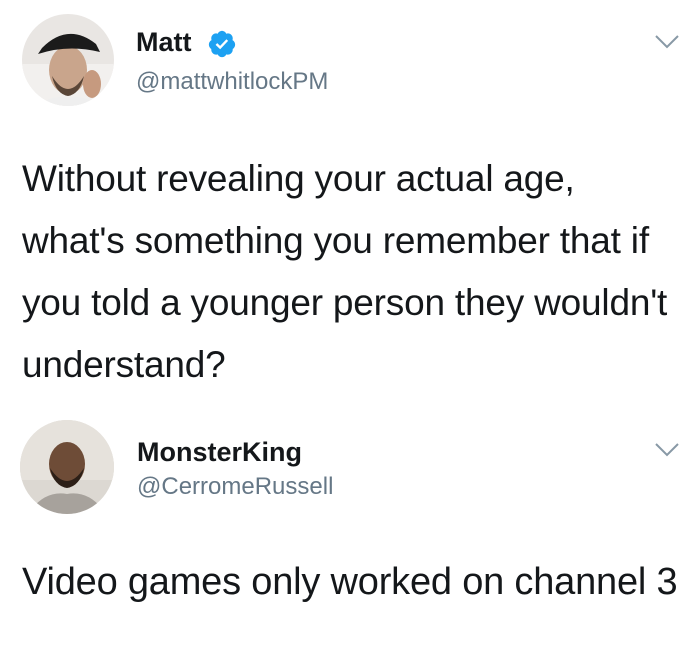  I want to click on verified-badge-icon, so click(222, 44).